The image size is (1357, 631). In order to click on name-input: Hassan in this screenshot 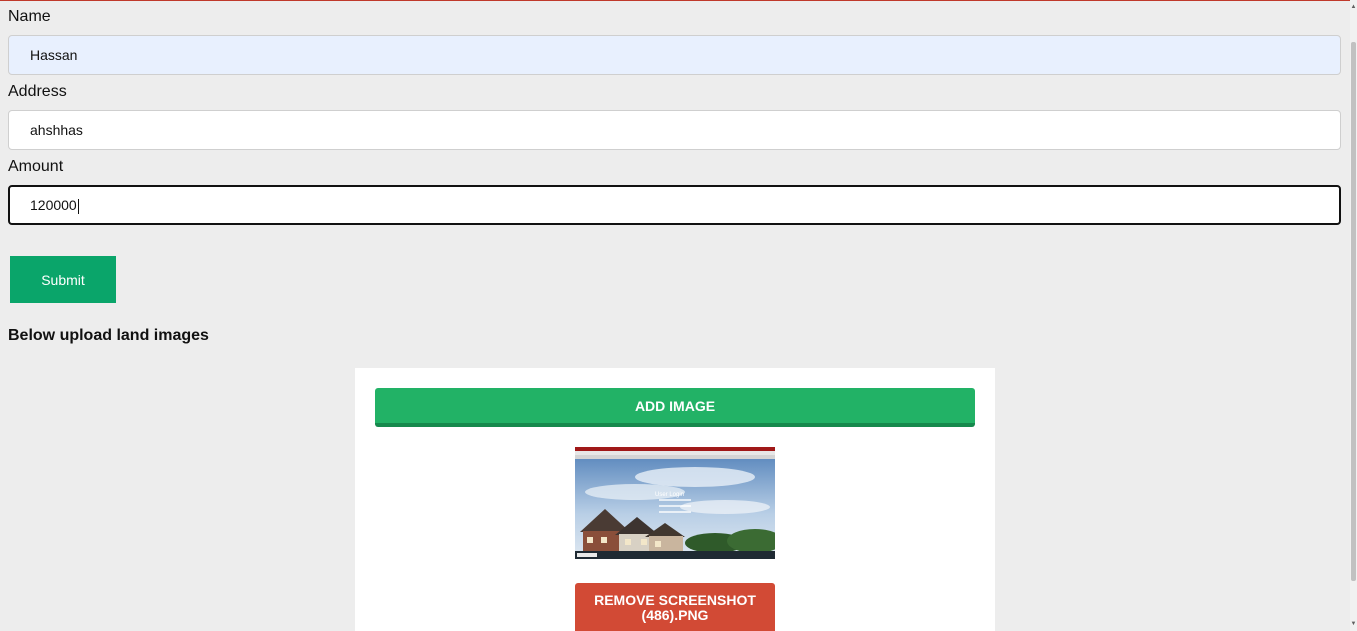, I will do `click(674, 55)`.